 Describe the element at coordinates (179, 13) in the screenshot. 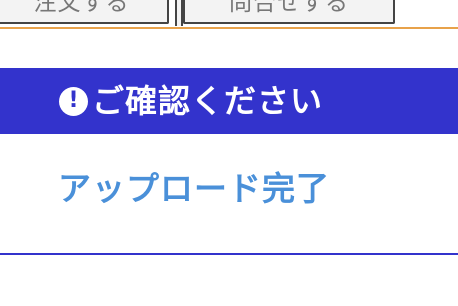

I see `tab-divider` at that location.